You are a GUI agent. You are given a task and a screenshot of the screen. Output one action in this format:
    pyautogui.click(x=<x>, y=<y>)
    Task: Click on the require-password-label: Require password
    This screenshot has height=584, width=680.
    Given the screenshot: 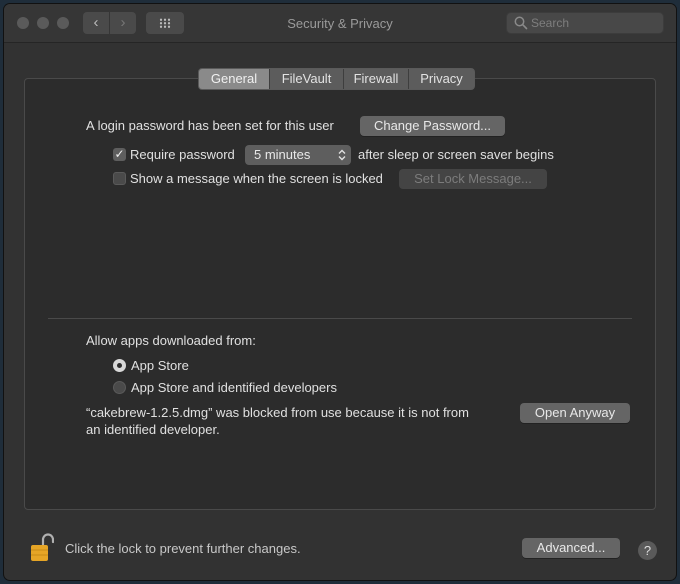 What is the action you would take?
    pyautogui.click(x=182, y=154)
    